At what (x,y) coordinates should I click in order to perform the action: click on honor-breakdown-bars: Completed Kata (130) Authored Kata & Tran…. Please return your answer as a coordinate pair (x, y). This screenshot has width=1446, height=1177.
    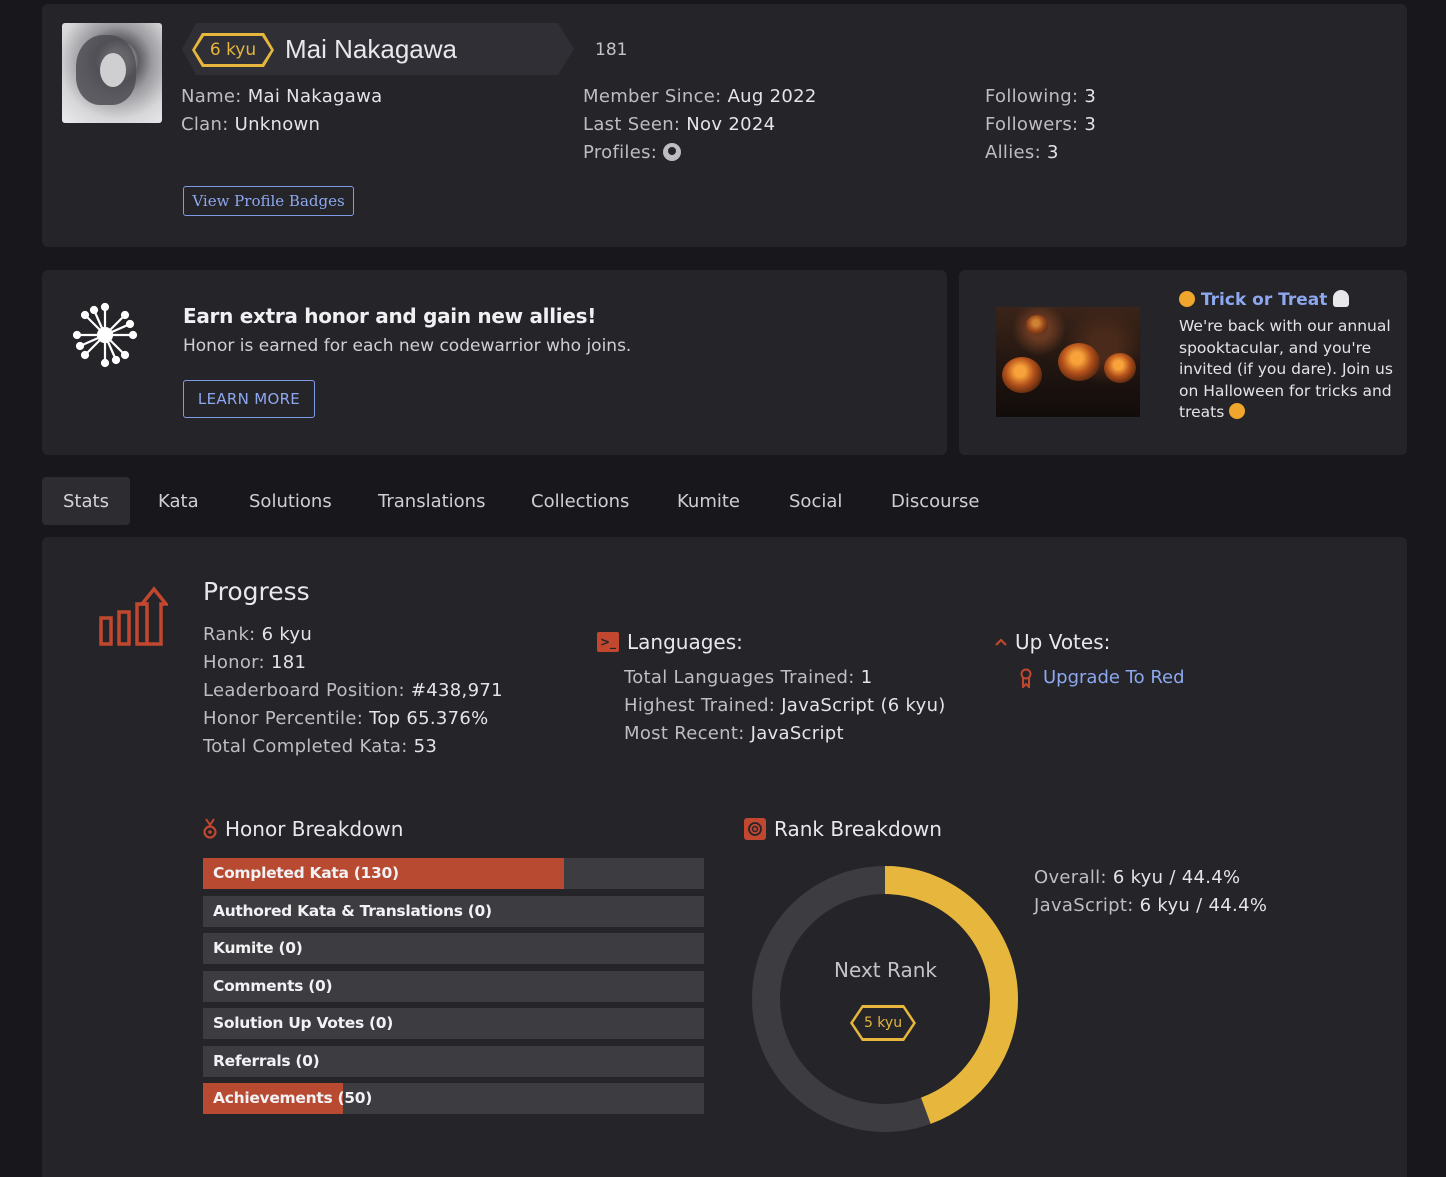
    Looking at the image, I should click on (453, 989).